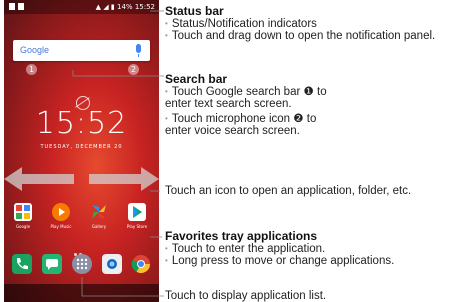  I want to click on leader-app-list, so click(122, 287).